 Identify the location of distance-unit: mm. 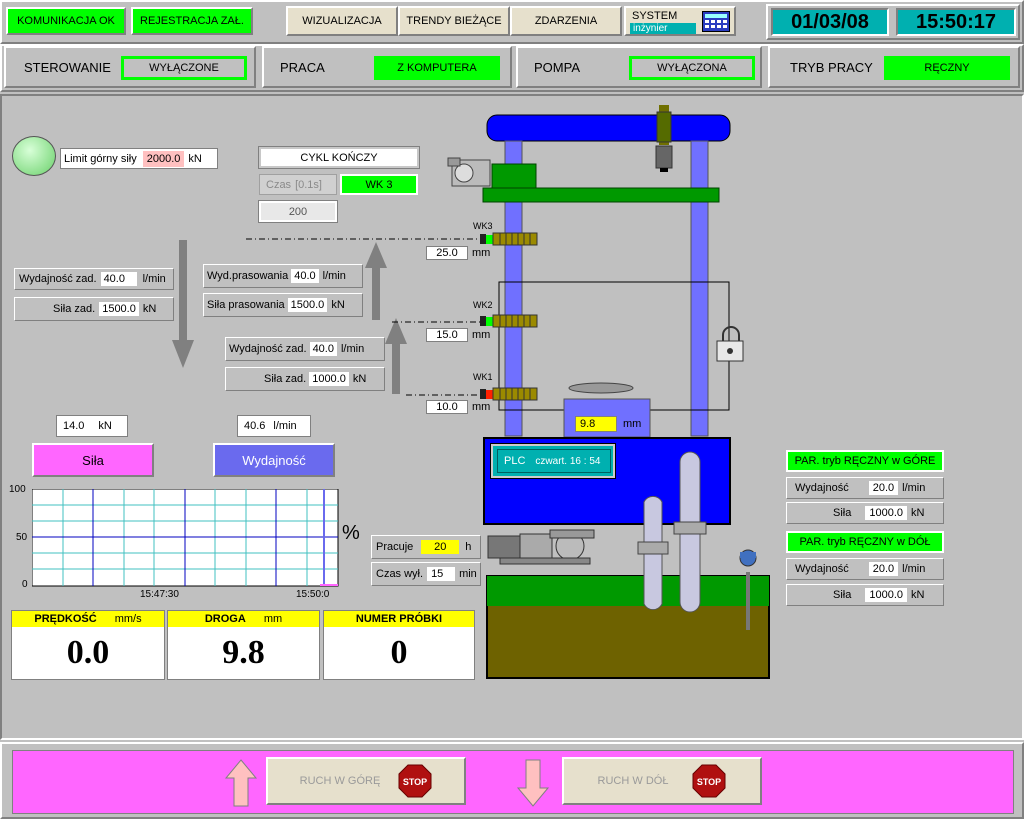
(273, 619).